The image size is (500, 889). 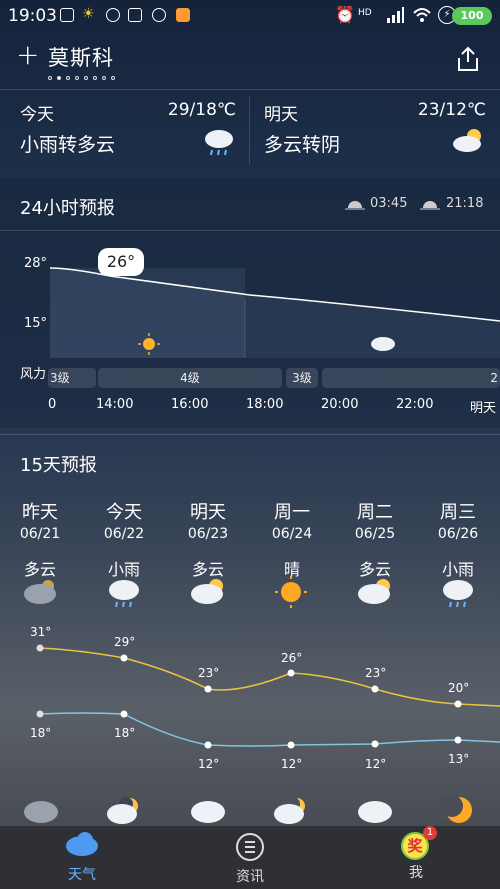 I want to click on daily-title: 15天预报, so click(x=58, y=465).